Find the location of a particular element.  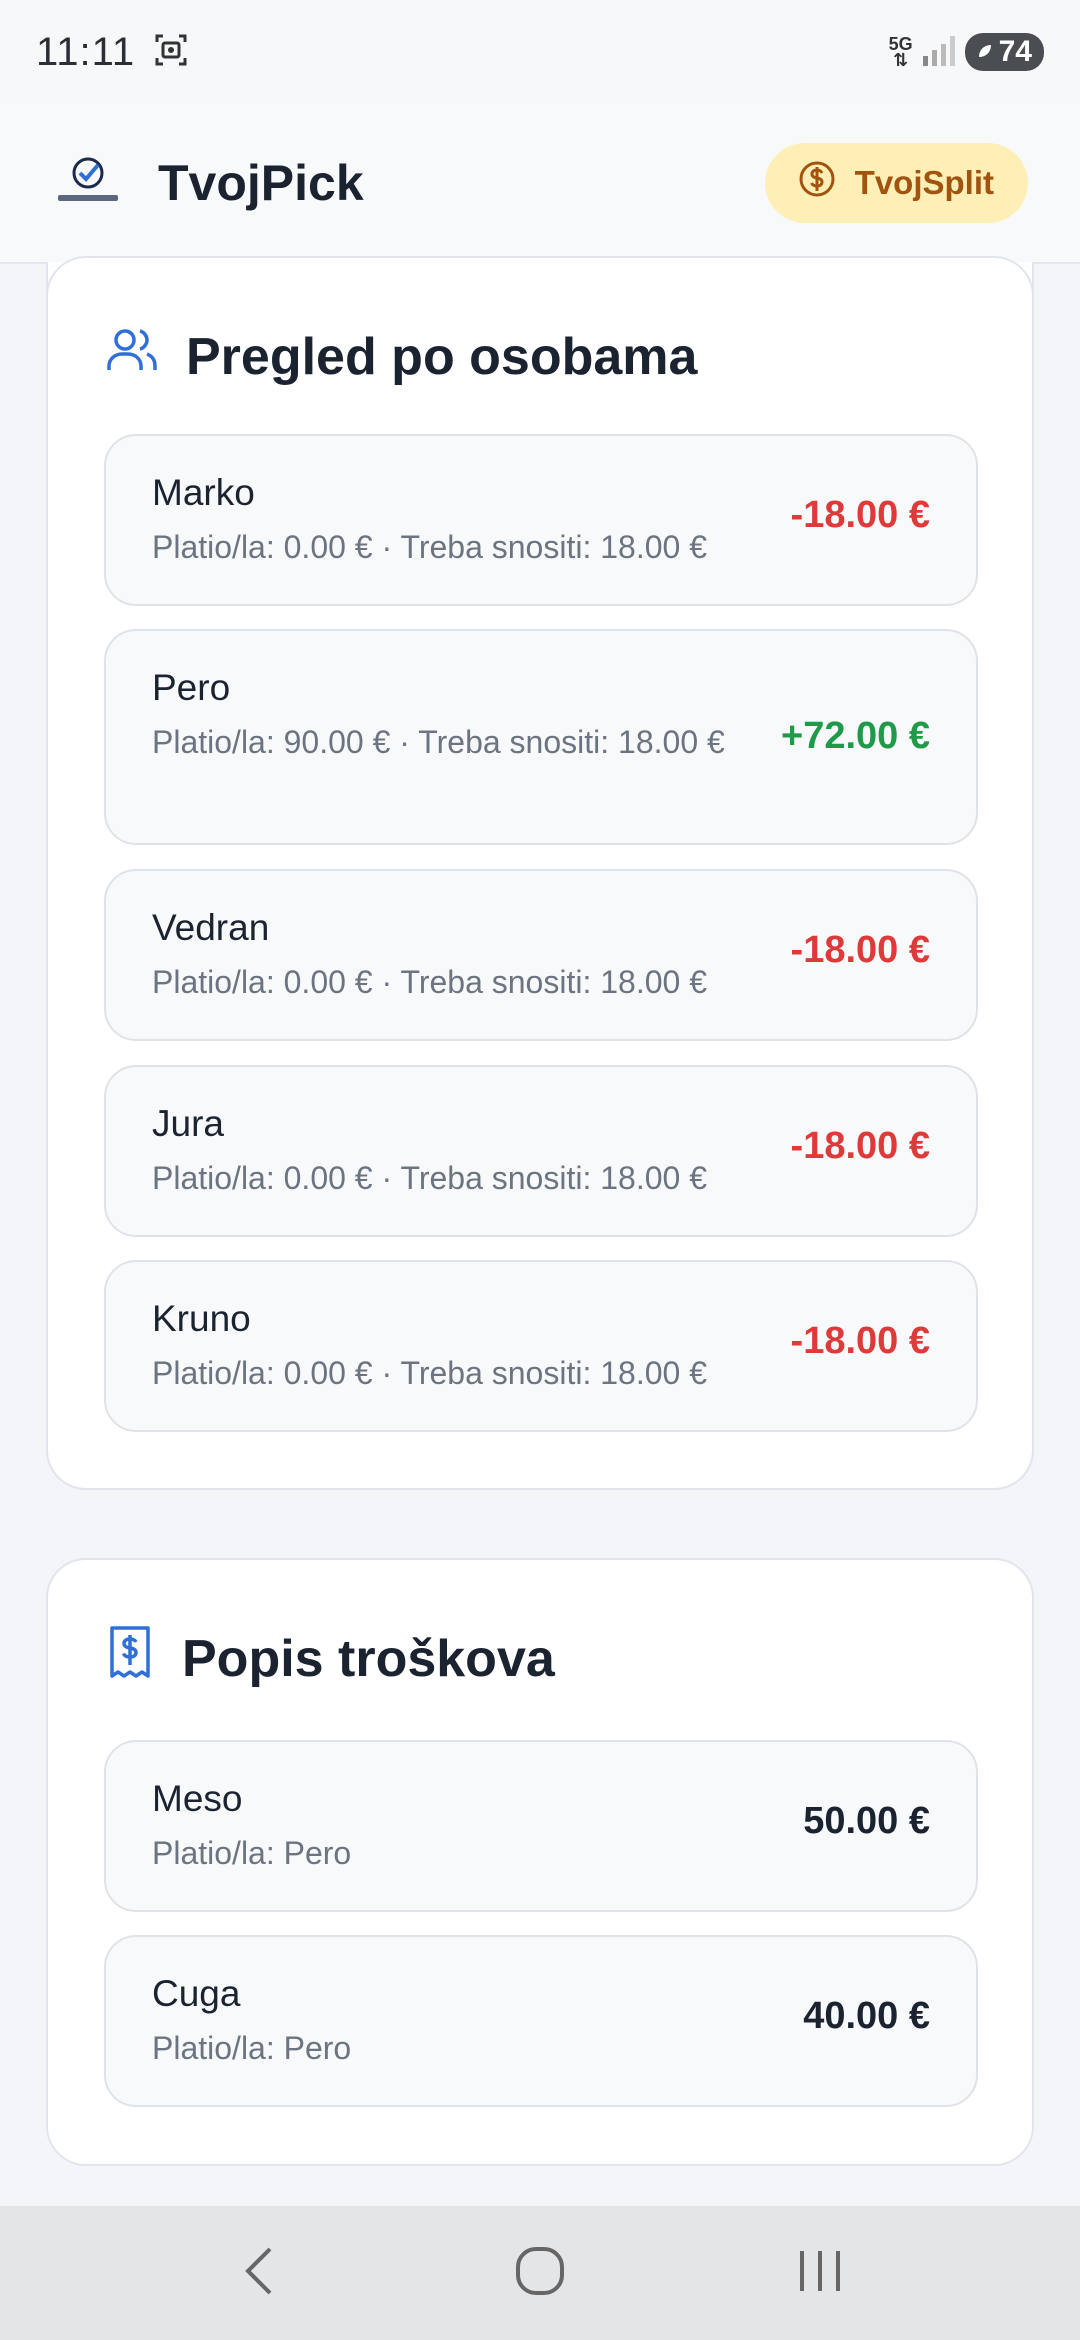

people-overview-title: Pregled po osobama is located at coordinates (400, 356).